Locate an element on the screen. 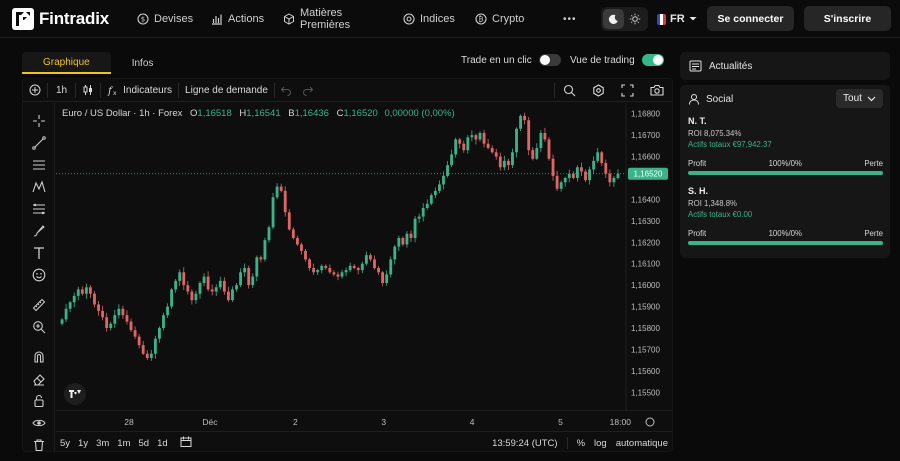  more-menu-button: ••• is located at coordinates (570, 19).